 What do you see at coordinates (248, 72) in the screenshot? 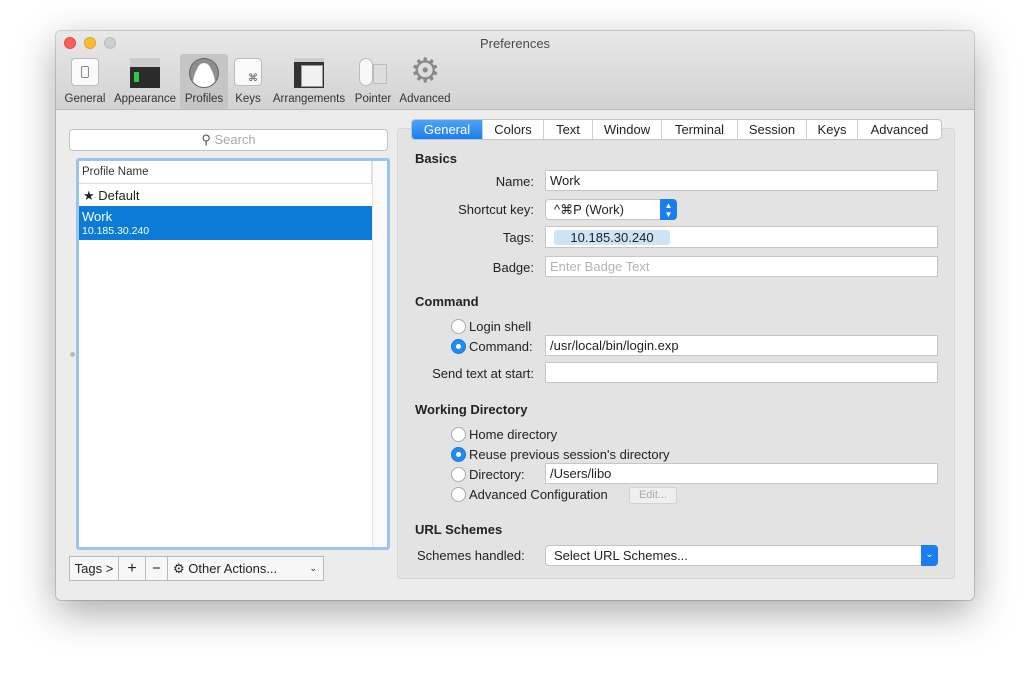
I see `keys-command-icon: ⌘` at bounding box center [248, 72].